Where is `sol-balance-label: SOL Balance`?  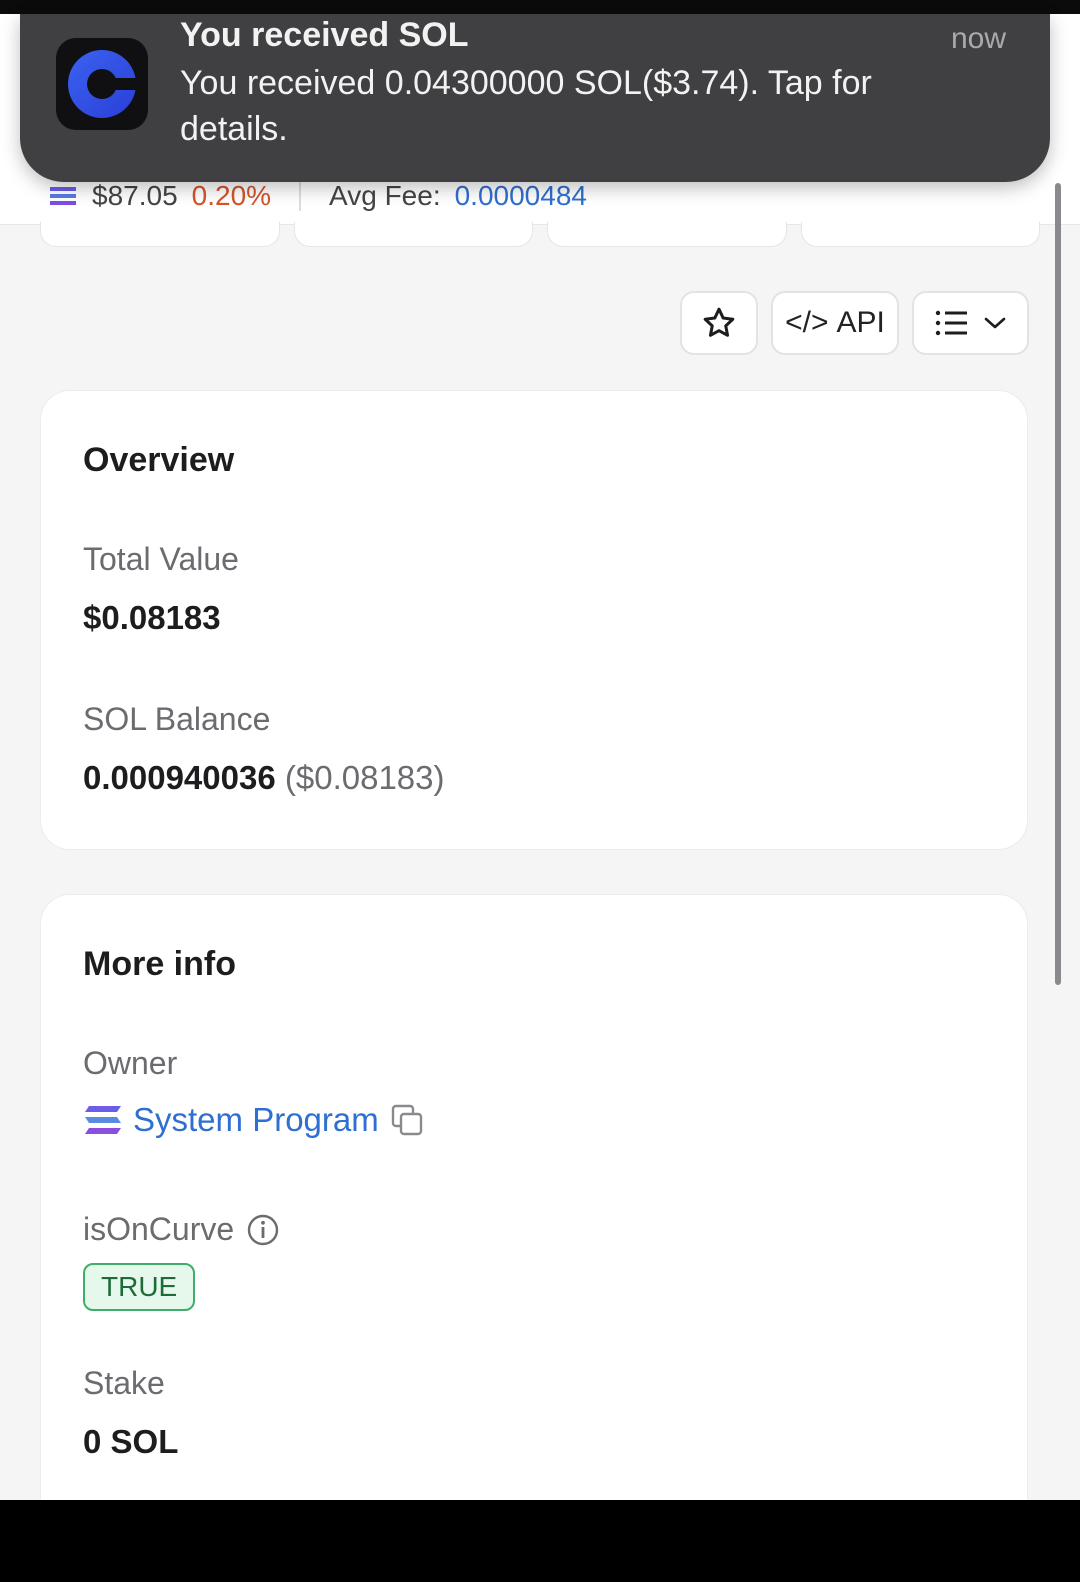
sol-balance-label: SOL Balance is located at coordinates (177, 719).